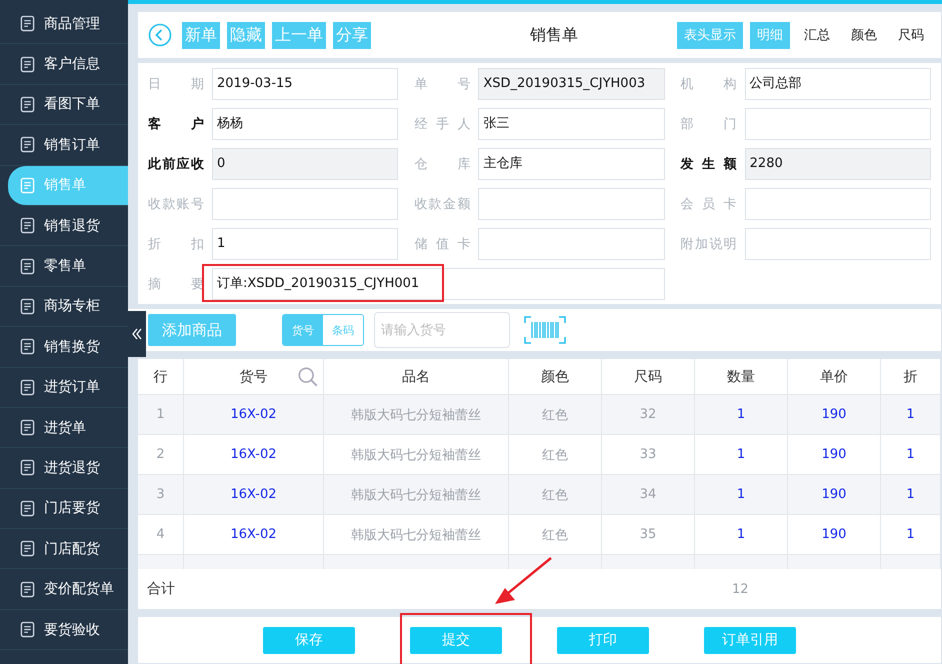 Image resolution: width=942 pixels, height=664 pixels. Describe the element at coordinates (64, 24) in the screenshot. I see `sidebar-item: 商品管理` at that location.